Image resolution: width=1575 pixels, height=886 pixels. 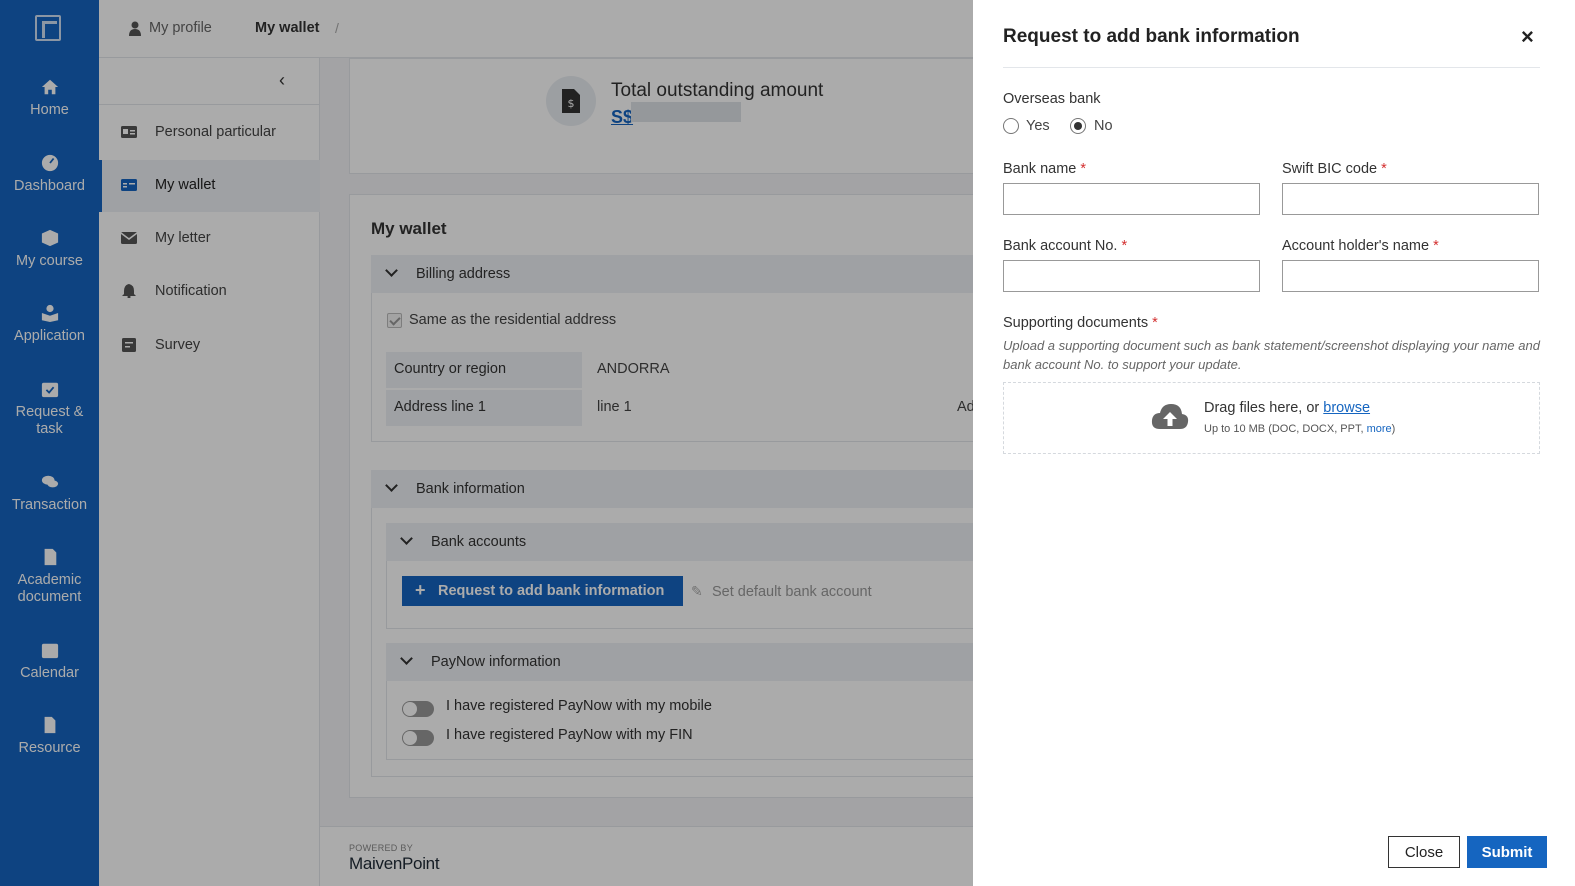 I want to click on overseas-label: Overseas bank, so click(x=1052, y=99).